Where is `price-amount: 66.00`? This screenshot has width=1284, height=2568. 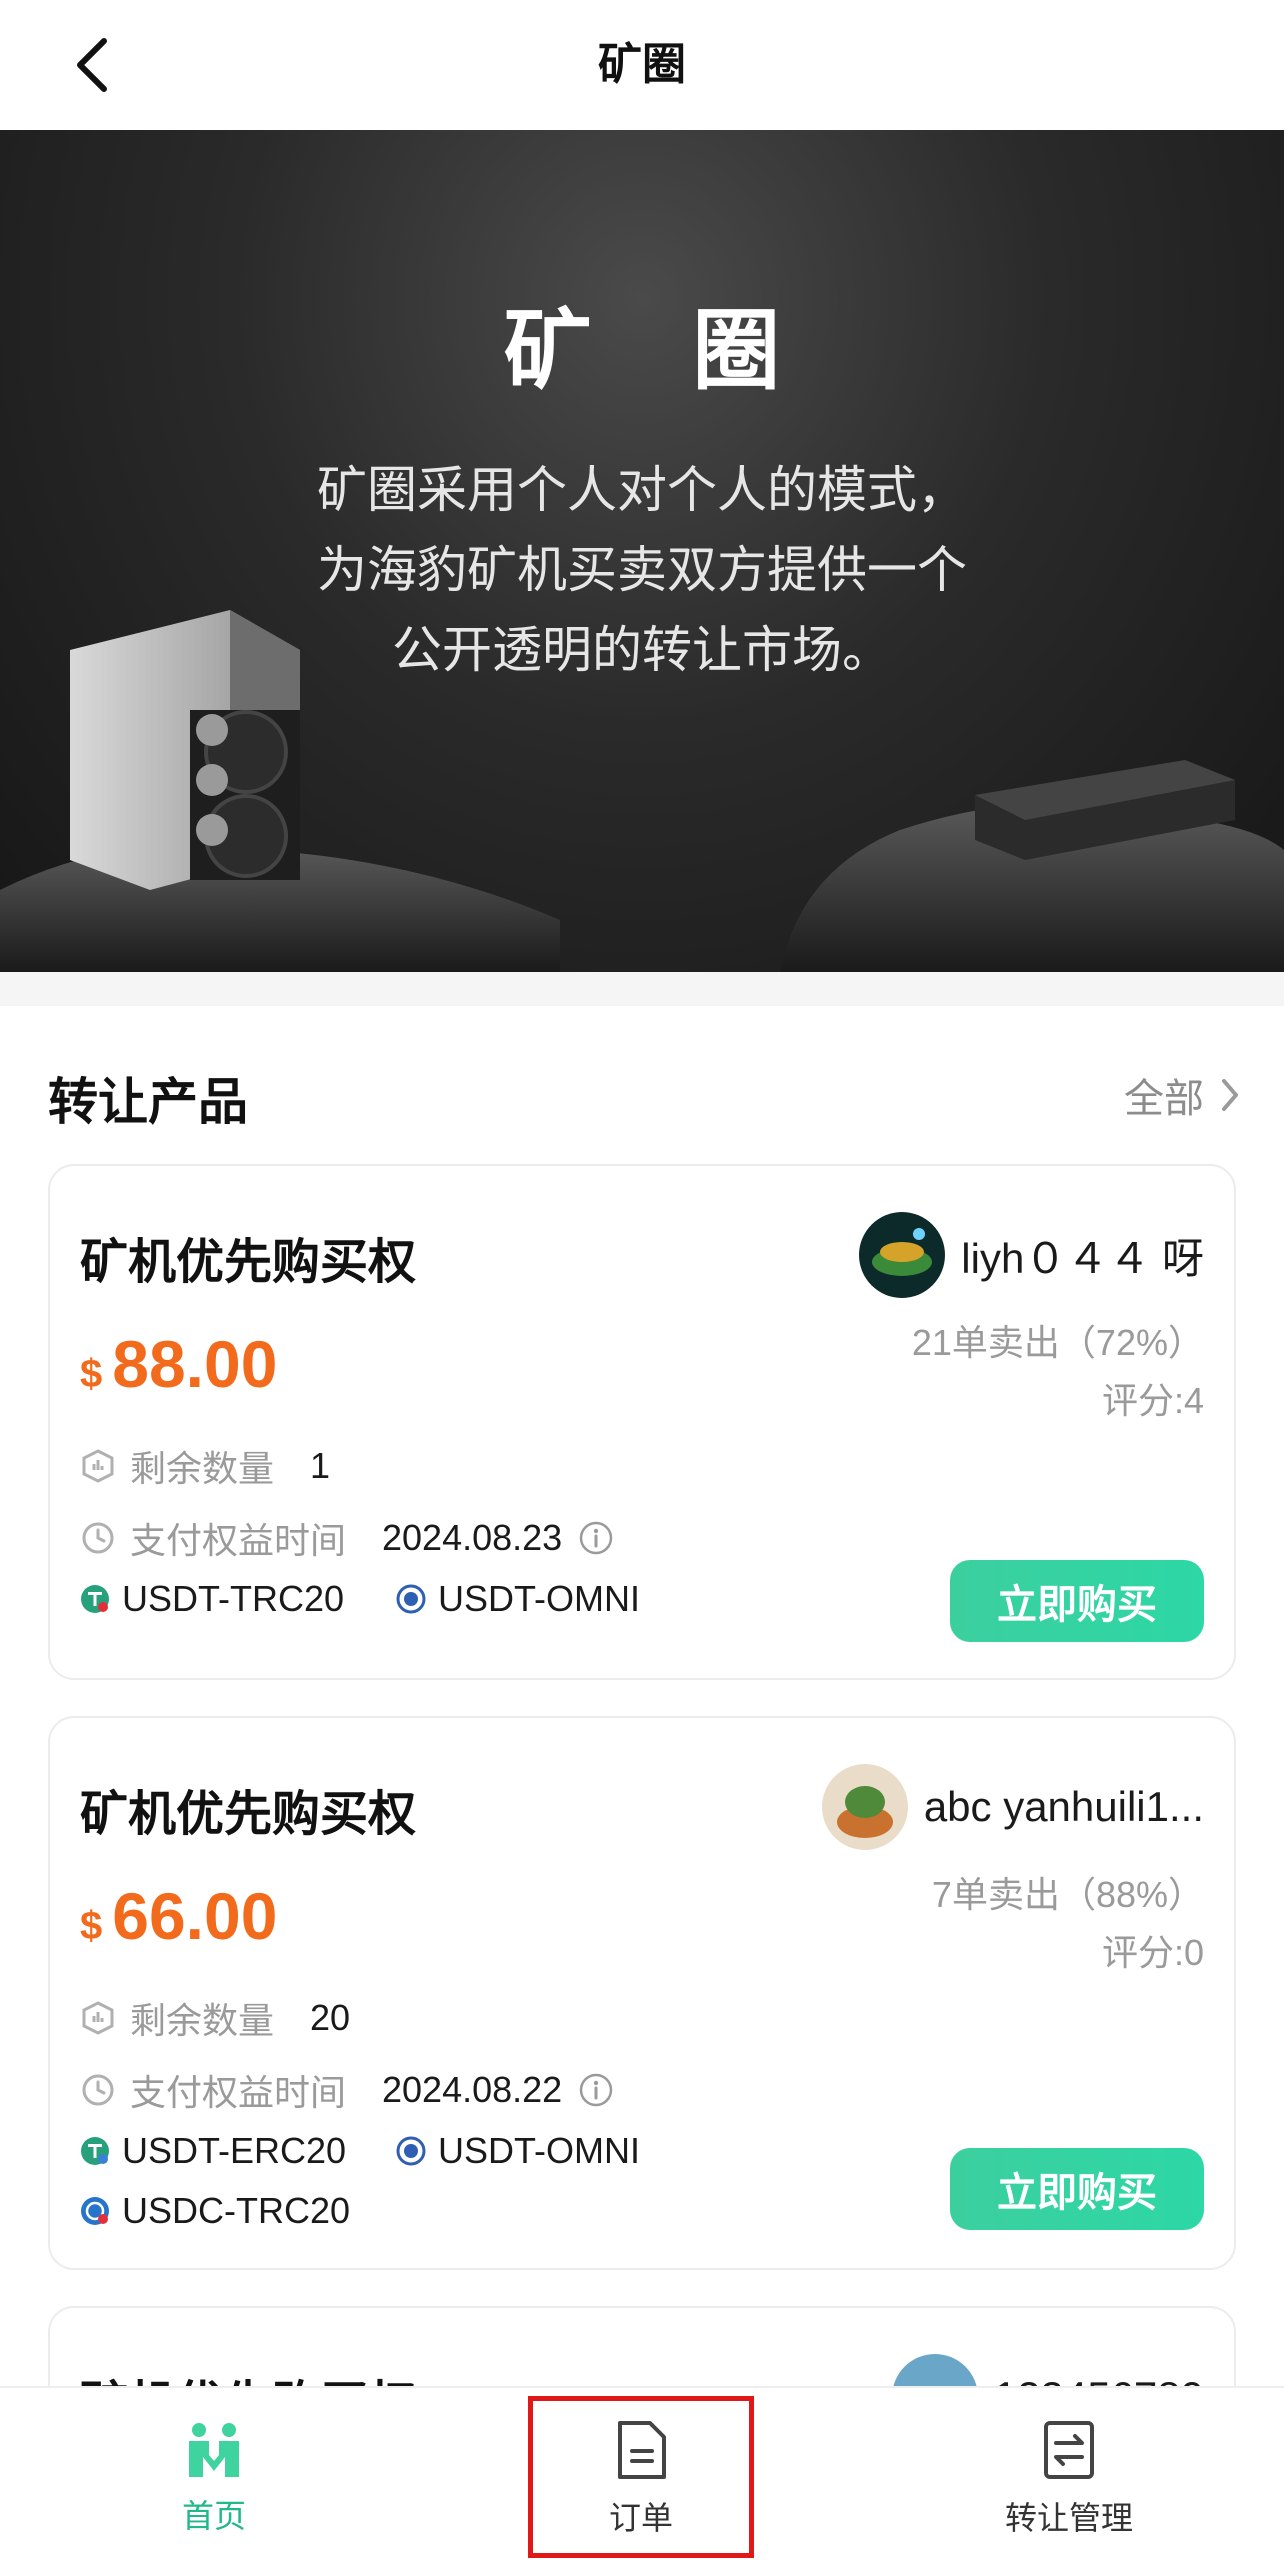
price-amount: 66.00 is located at coordinates (195, 1916).